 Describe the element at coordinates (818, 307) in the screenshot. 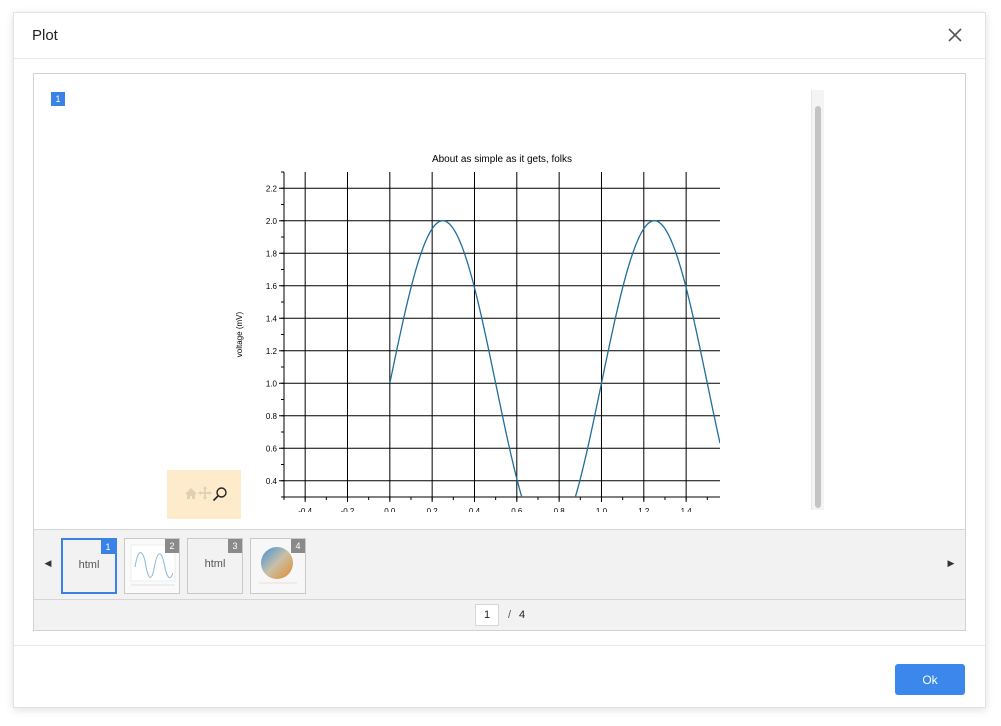

I see `scrollbar-thumb` at that location.